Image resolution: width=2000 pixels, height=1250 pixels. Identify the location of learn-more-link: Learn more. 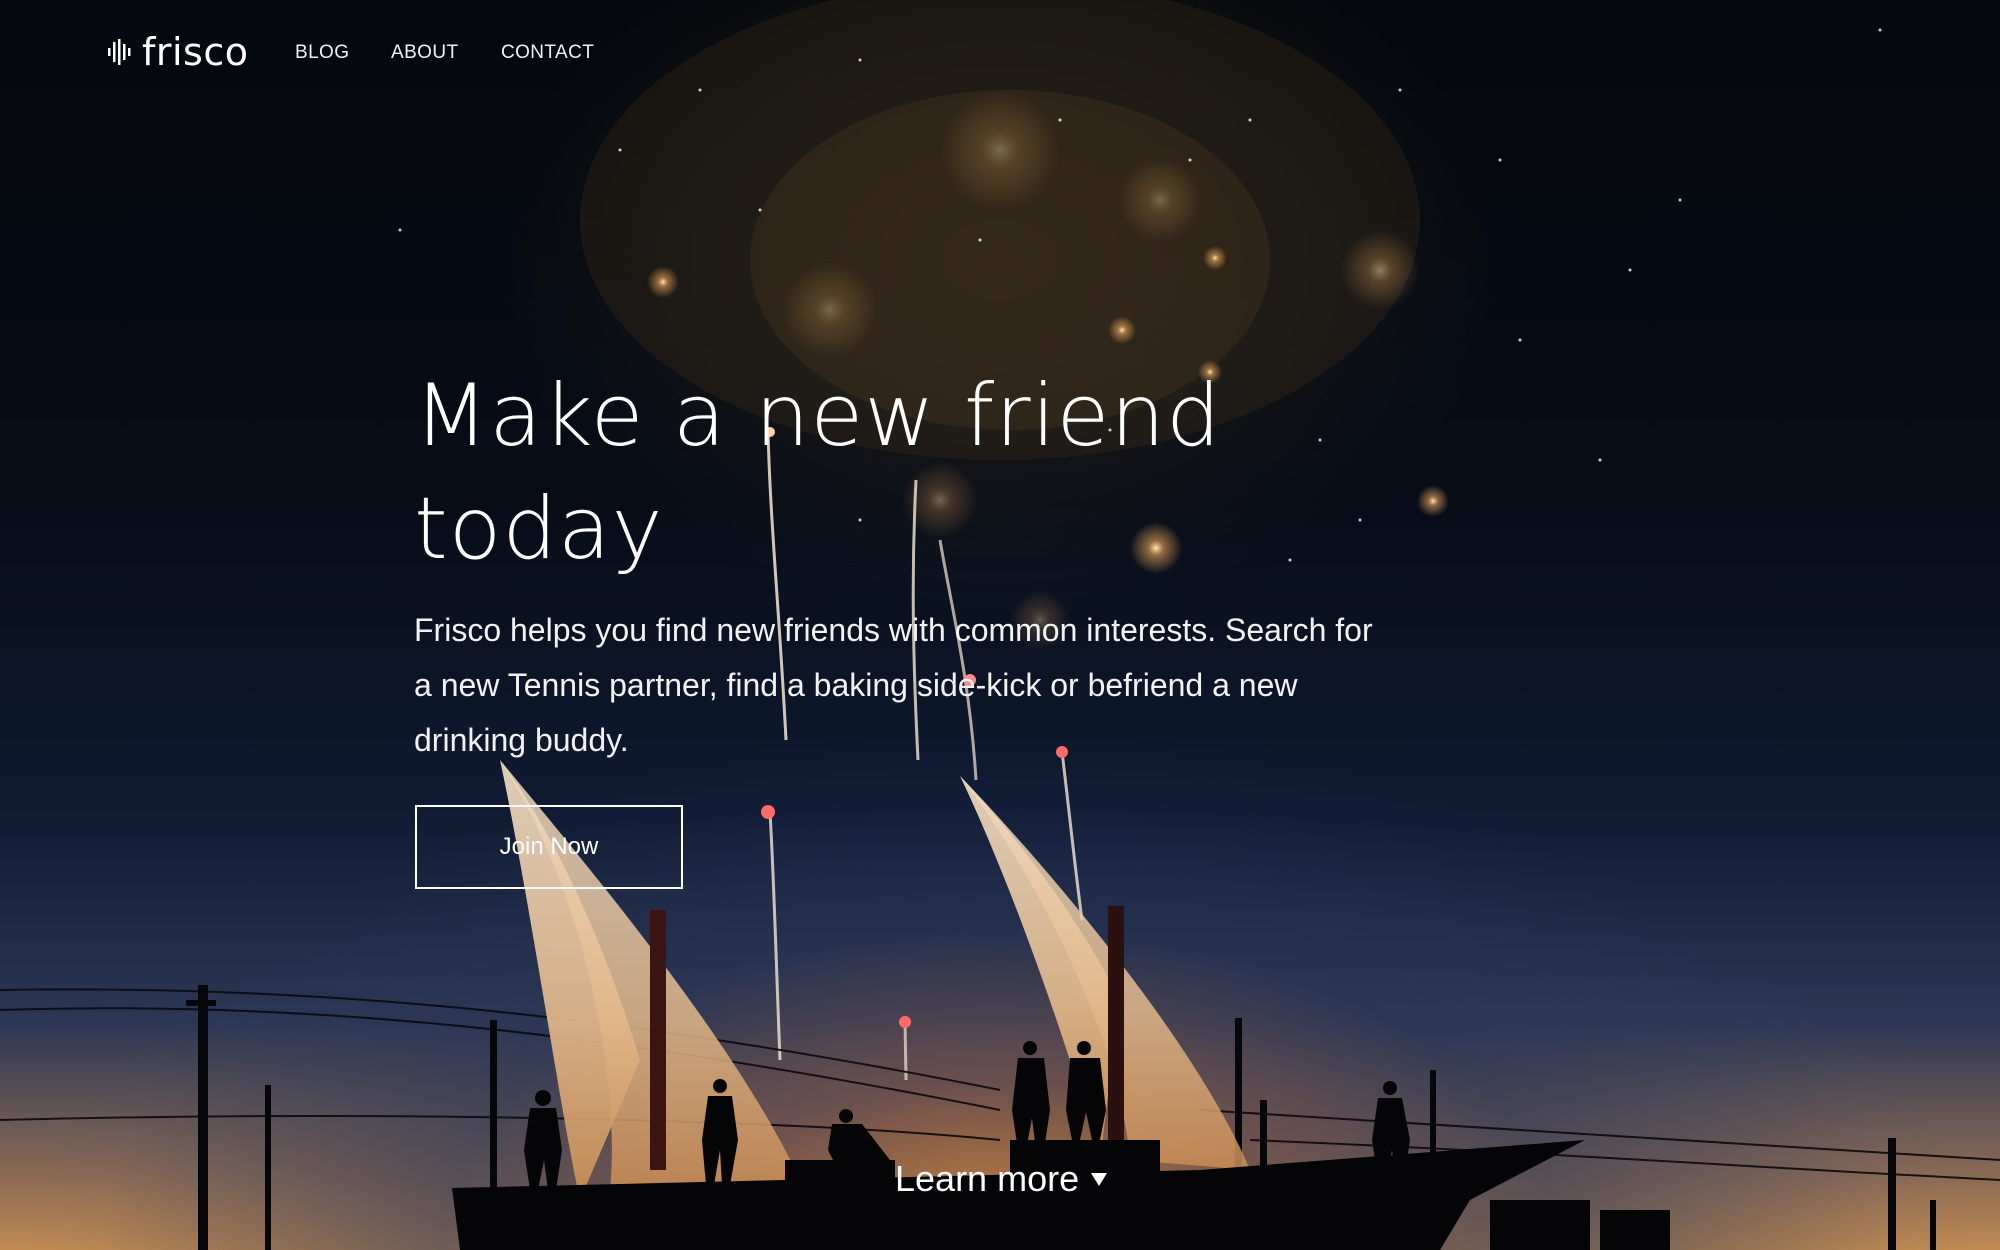
(1002, 1179).